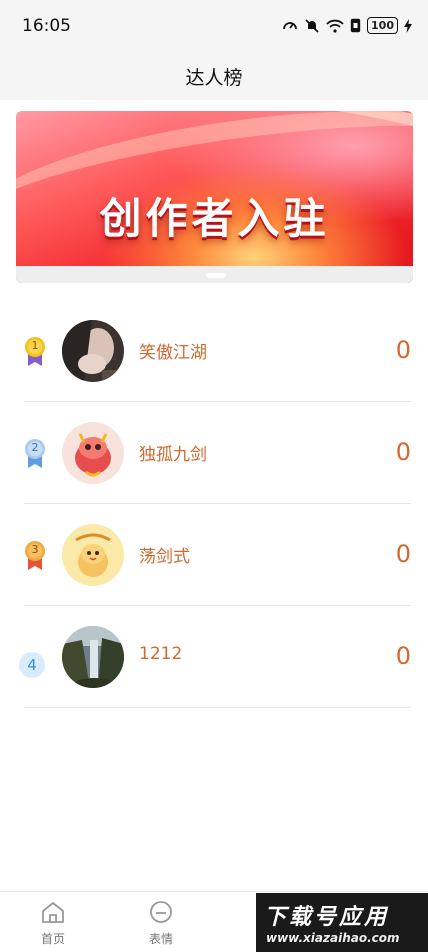 This screenshot has height=952, width=428. Describe the element at coordinates (46, 26) in the screenshot. I see `status-time: 16:05` at that location.